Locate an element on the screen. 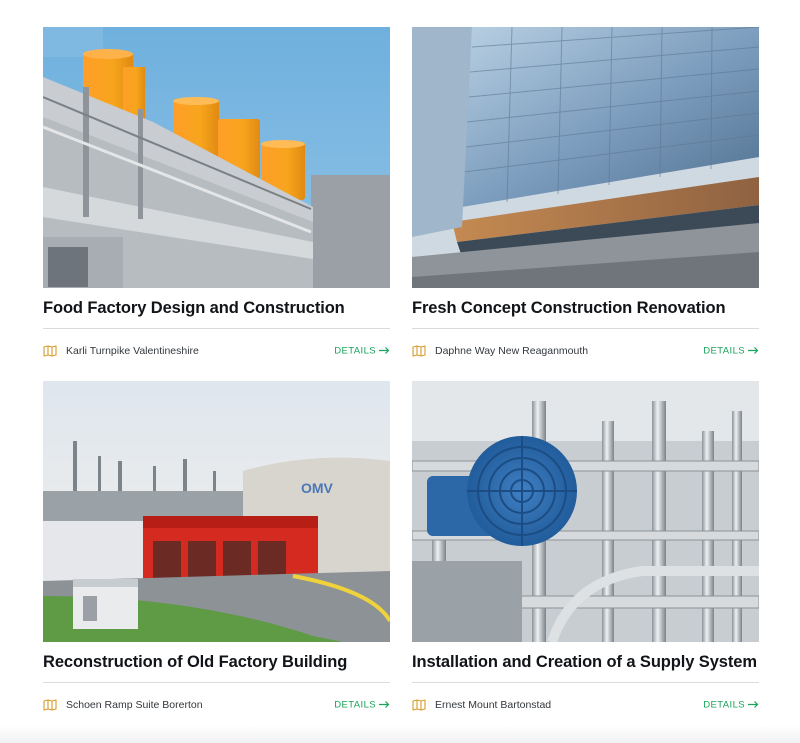 This screenshot has height=743, width=800. project-address: Karli Turnpike Valentineshire is located at coordinates (132, 350).